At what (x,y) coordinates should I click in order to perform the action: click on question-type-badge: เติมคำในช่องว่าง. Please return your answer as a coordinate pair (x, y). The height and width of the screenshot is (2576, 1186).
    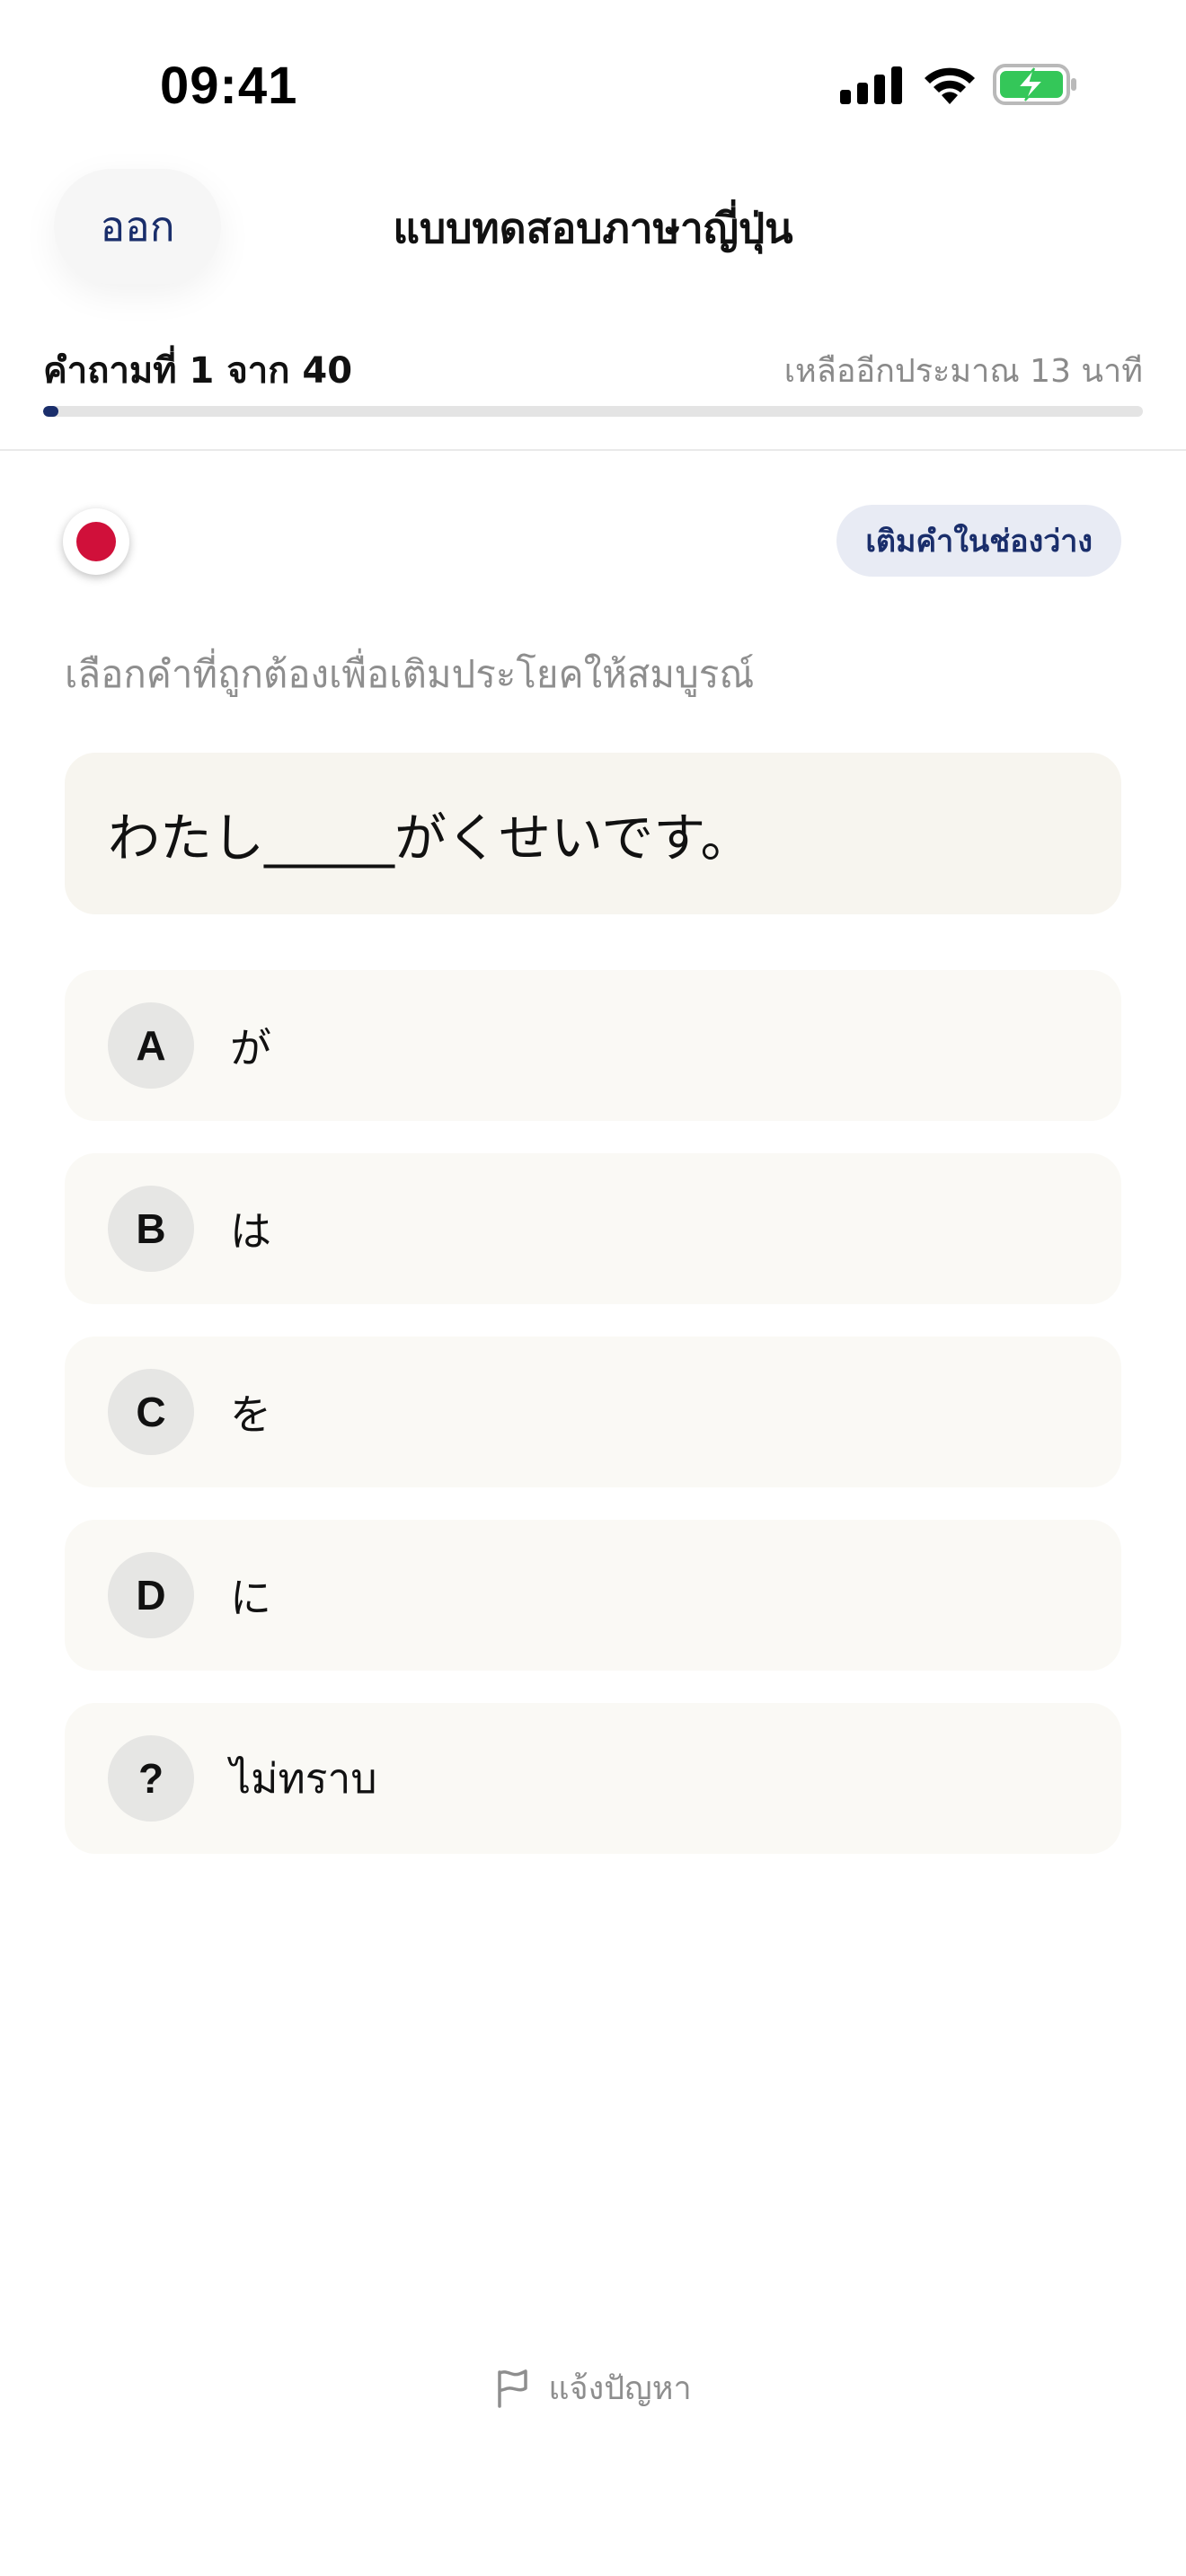
    Looking at the image, I should click on (978, 541).